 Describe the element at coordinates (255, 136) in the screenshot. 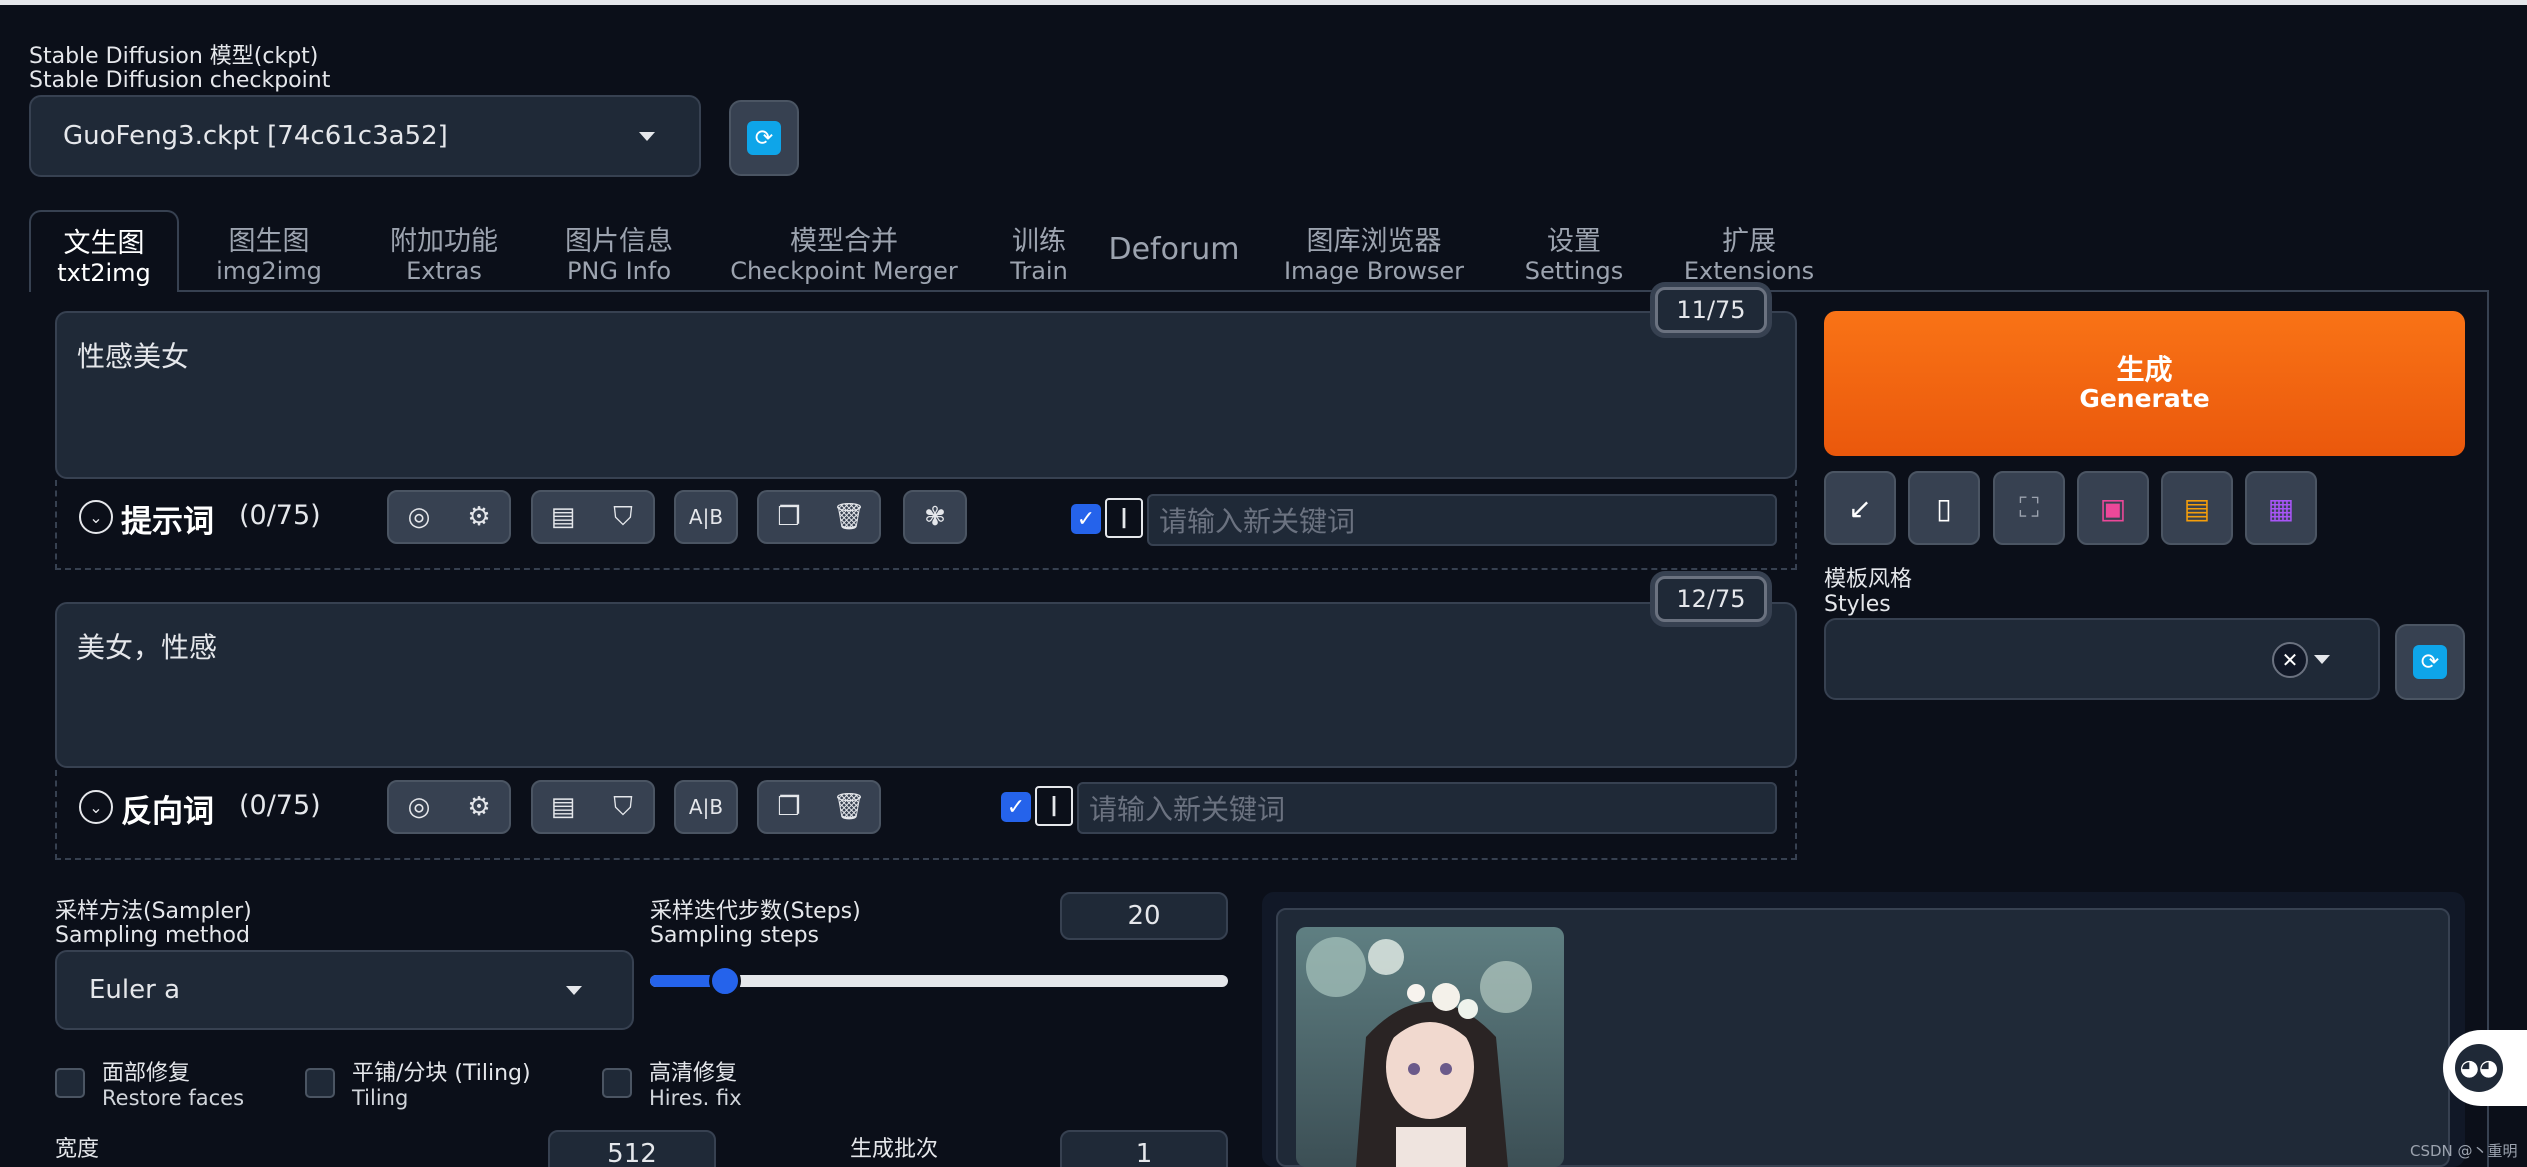

I see `checkpoint-value: GuoFeng3.ckpt [74c61c3a52]` at that location.